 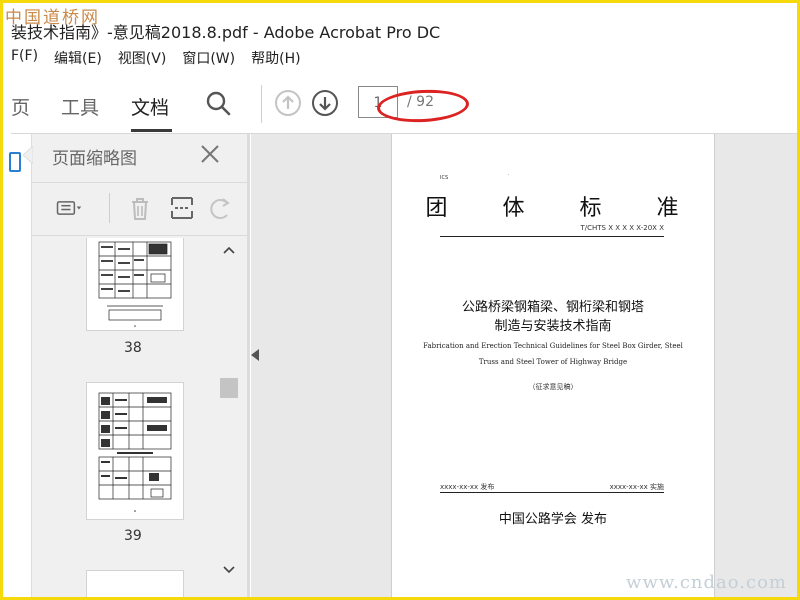 What do you see at coordinates (706, 582) in the screenshot?
I see `watermark-bottom: www.cndao.com` at bounding box center [706, 582].